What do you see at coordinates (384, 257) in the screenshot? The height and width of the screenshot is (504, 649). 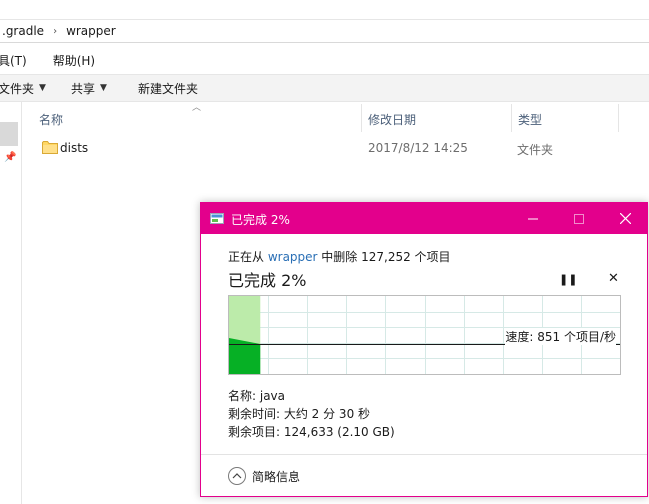 I see `status-suffix: 中删除 127,252 个项目` at bounding box center [384, 257].